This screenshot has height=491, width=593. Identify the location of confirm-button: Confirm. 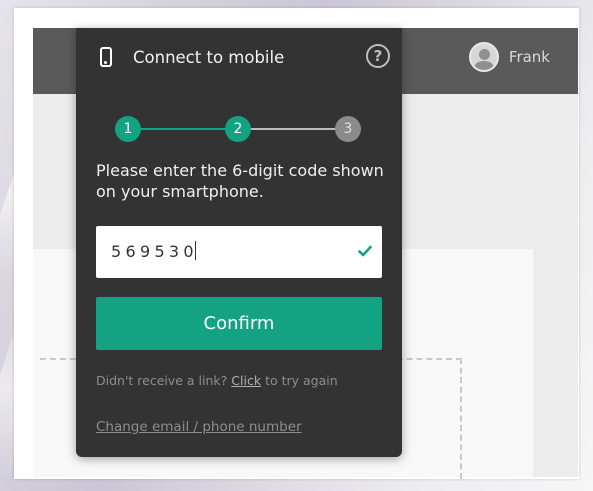
(239, 323).